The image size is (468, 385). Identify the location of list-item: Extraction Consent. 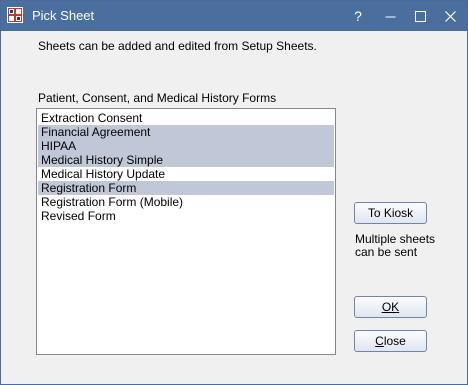
(186, 118).